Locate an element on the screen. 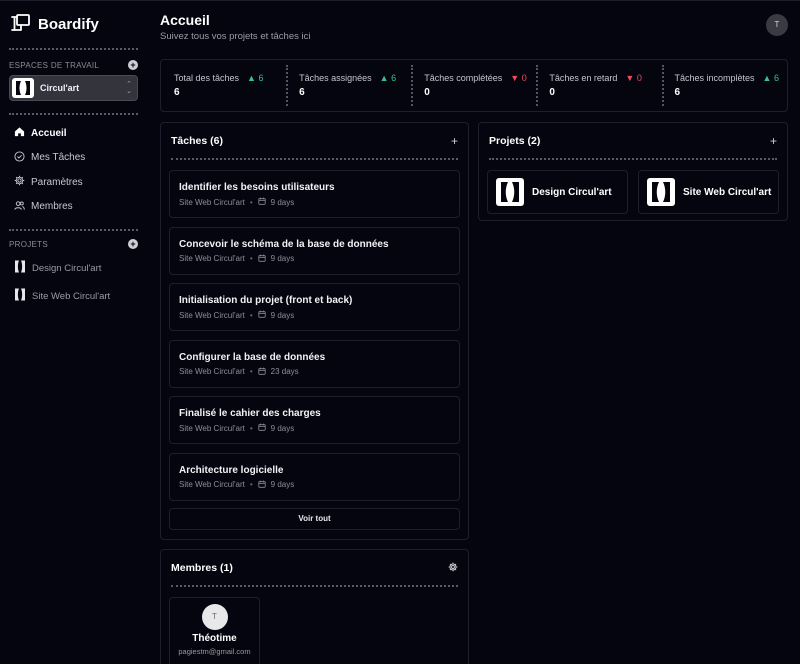 The height and width of the screenshot is (664, 800). user-avatar: T is located at coordinates (777, 25).